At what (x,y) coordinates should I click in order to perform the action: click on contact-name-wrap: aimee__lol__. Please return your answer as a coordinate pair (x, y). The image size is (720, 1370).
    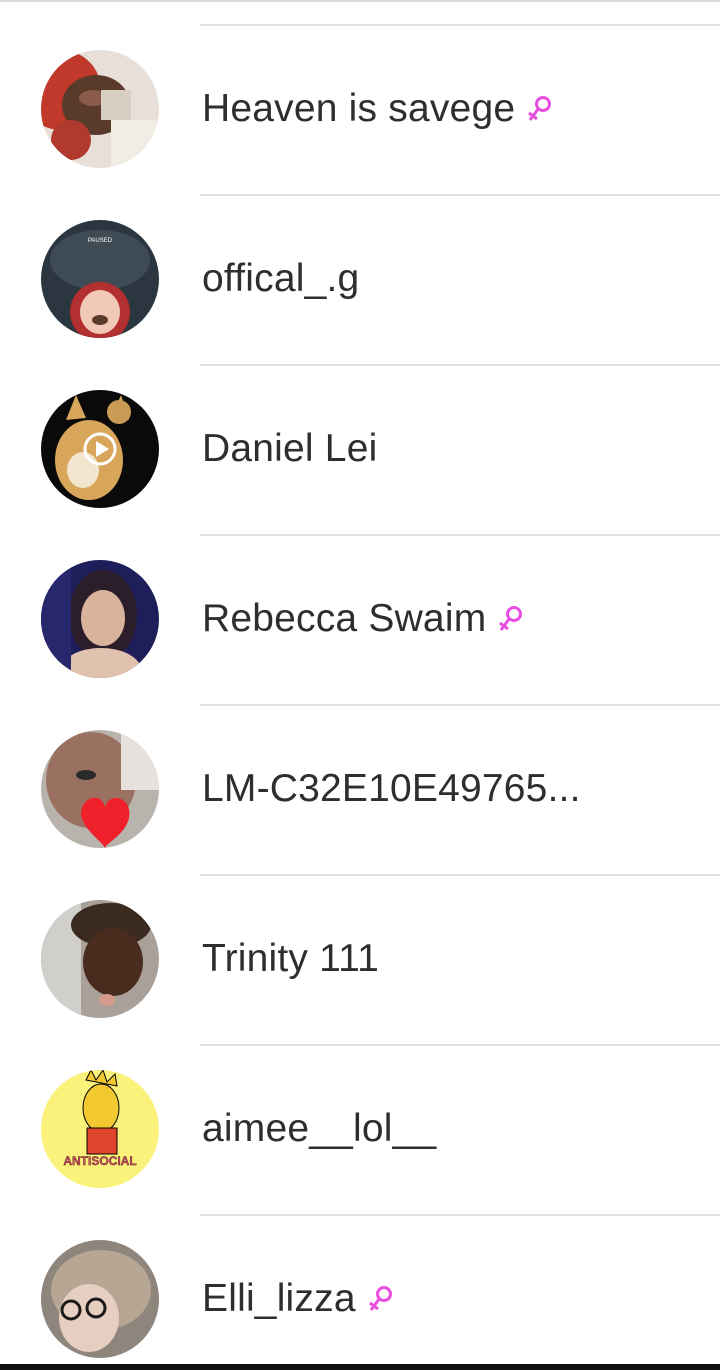
    Looking at the image, I should click on (319, 1129).